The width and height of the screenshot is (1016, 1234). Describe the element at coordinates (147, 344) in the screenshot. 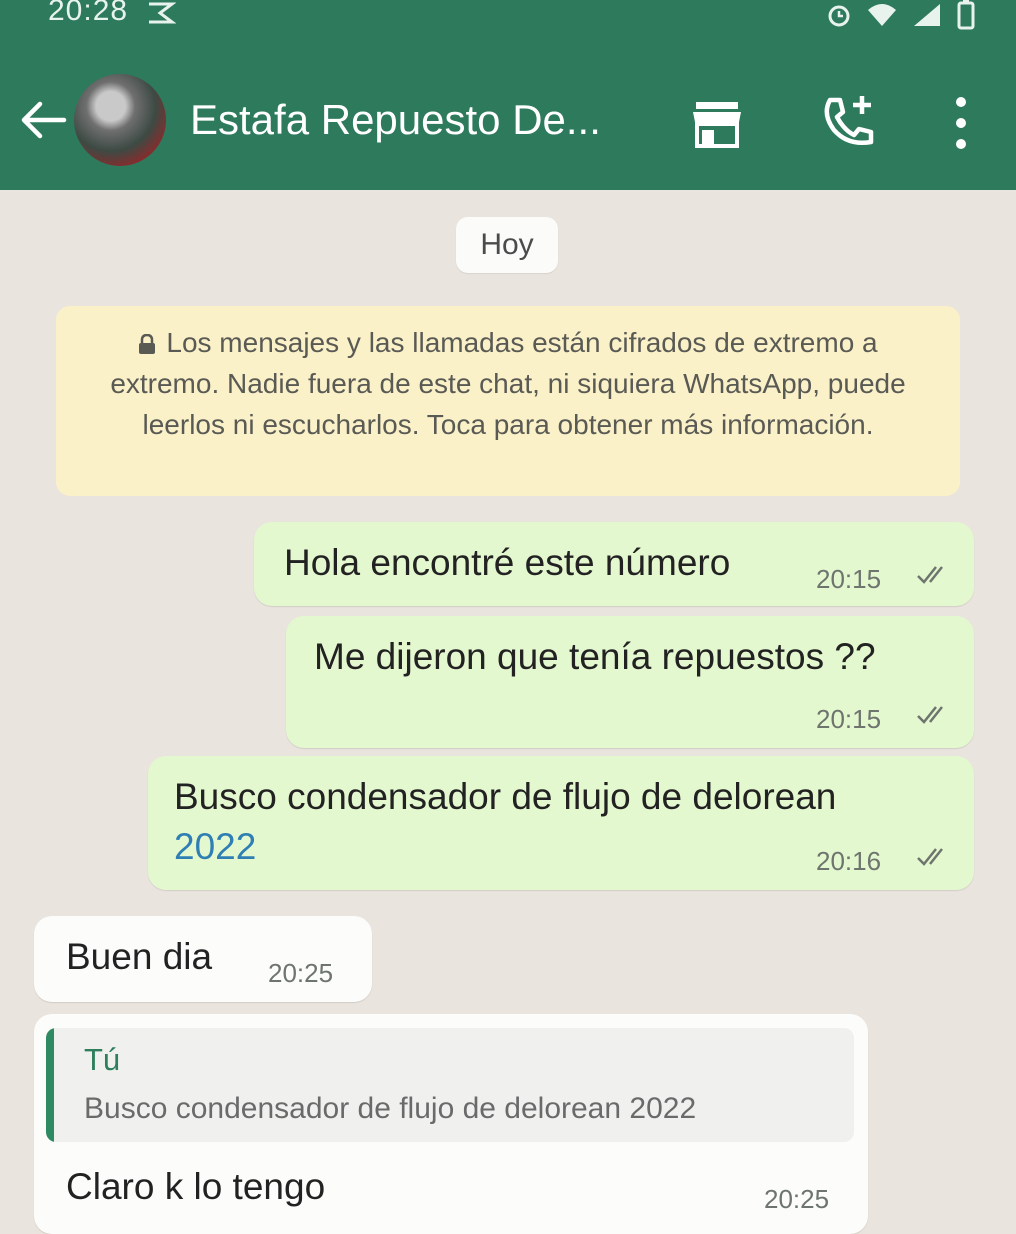

I see `lock-icon` at that location.